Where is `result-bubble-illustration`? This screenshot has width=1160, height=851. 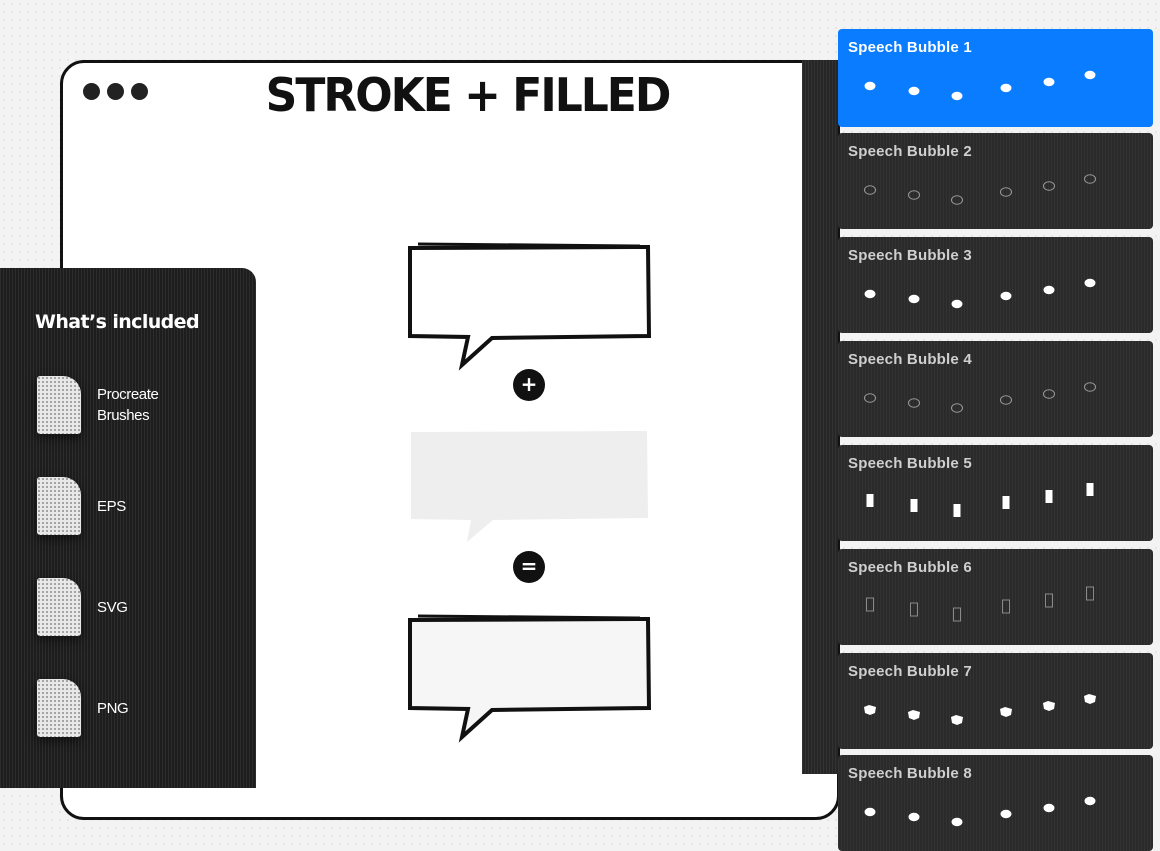
result-bubble-illustration is located at coordinates (530, 678).